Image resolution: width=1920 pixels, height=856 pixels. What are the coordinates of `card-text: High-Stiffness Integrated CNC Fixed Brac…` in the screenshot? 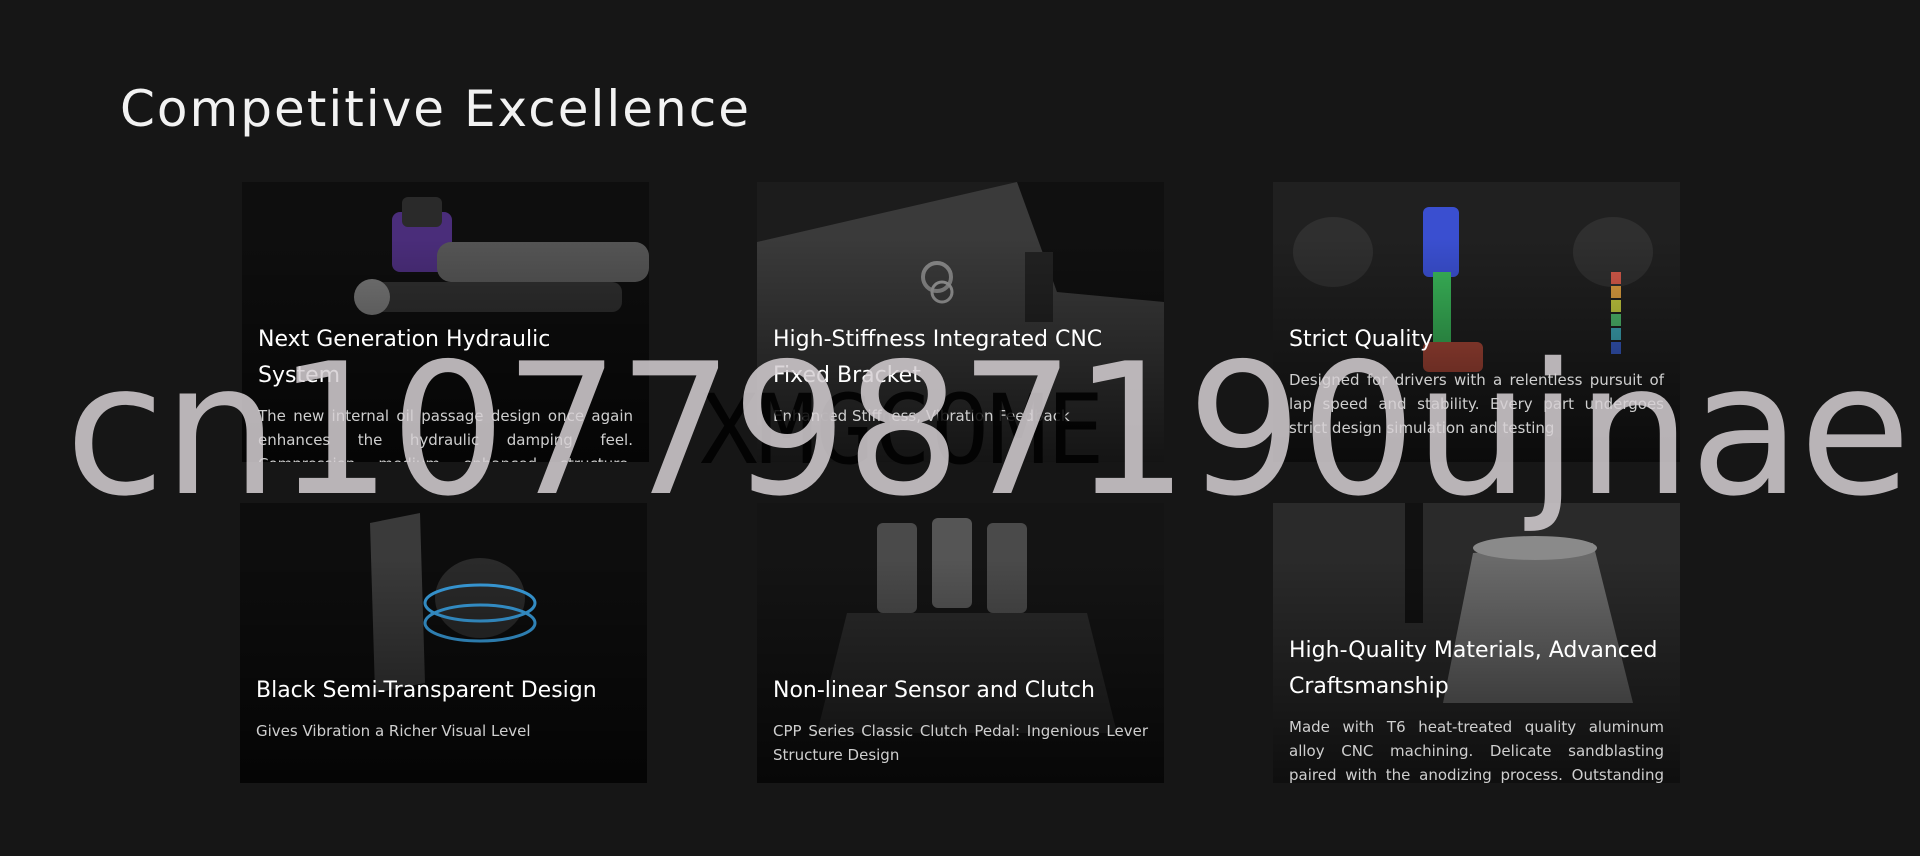 It's located at (960, 375).